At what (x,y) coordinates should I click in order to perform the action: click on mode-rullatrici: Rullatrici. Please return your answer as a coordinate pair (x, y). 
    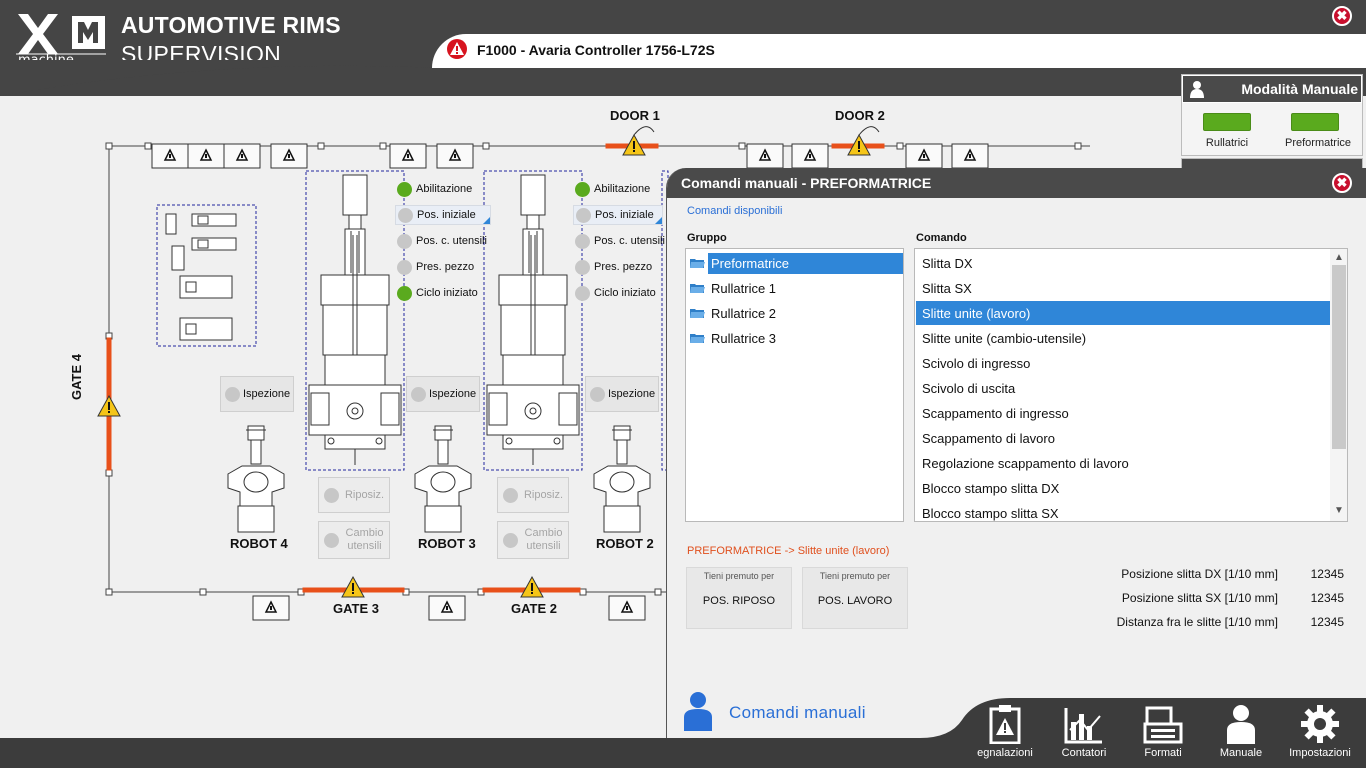
    Looking at the image, I should click on (1227, 131).